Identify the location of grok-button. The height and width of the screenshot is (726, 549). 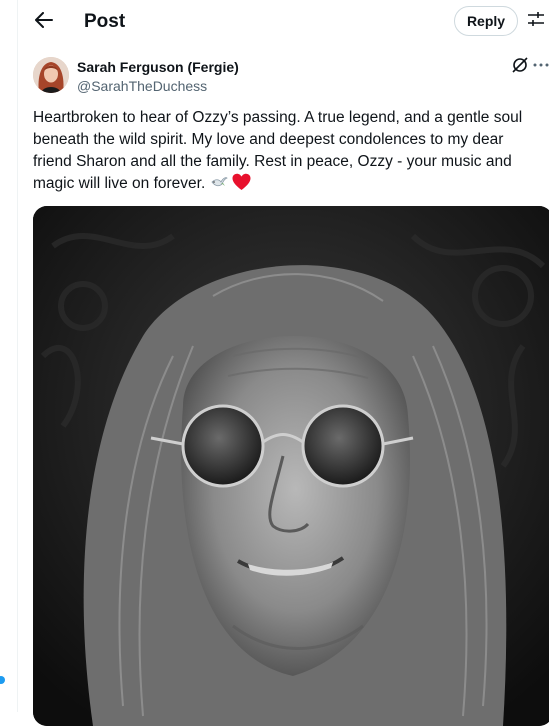
(520, 67).